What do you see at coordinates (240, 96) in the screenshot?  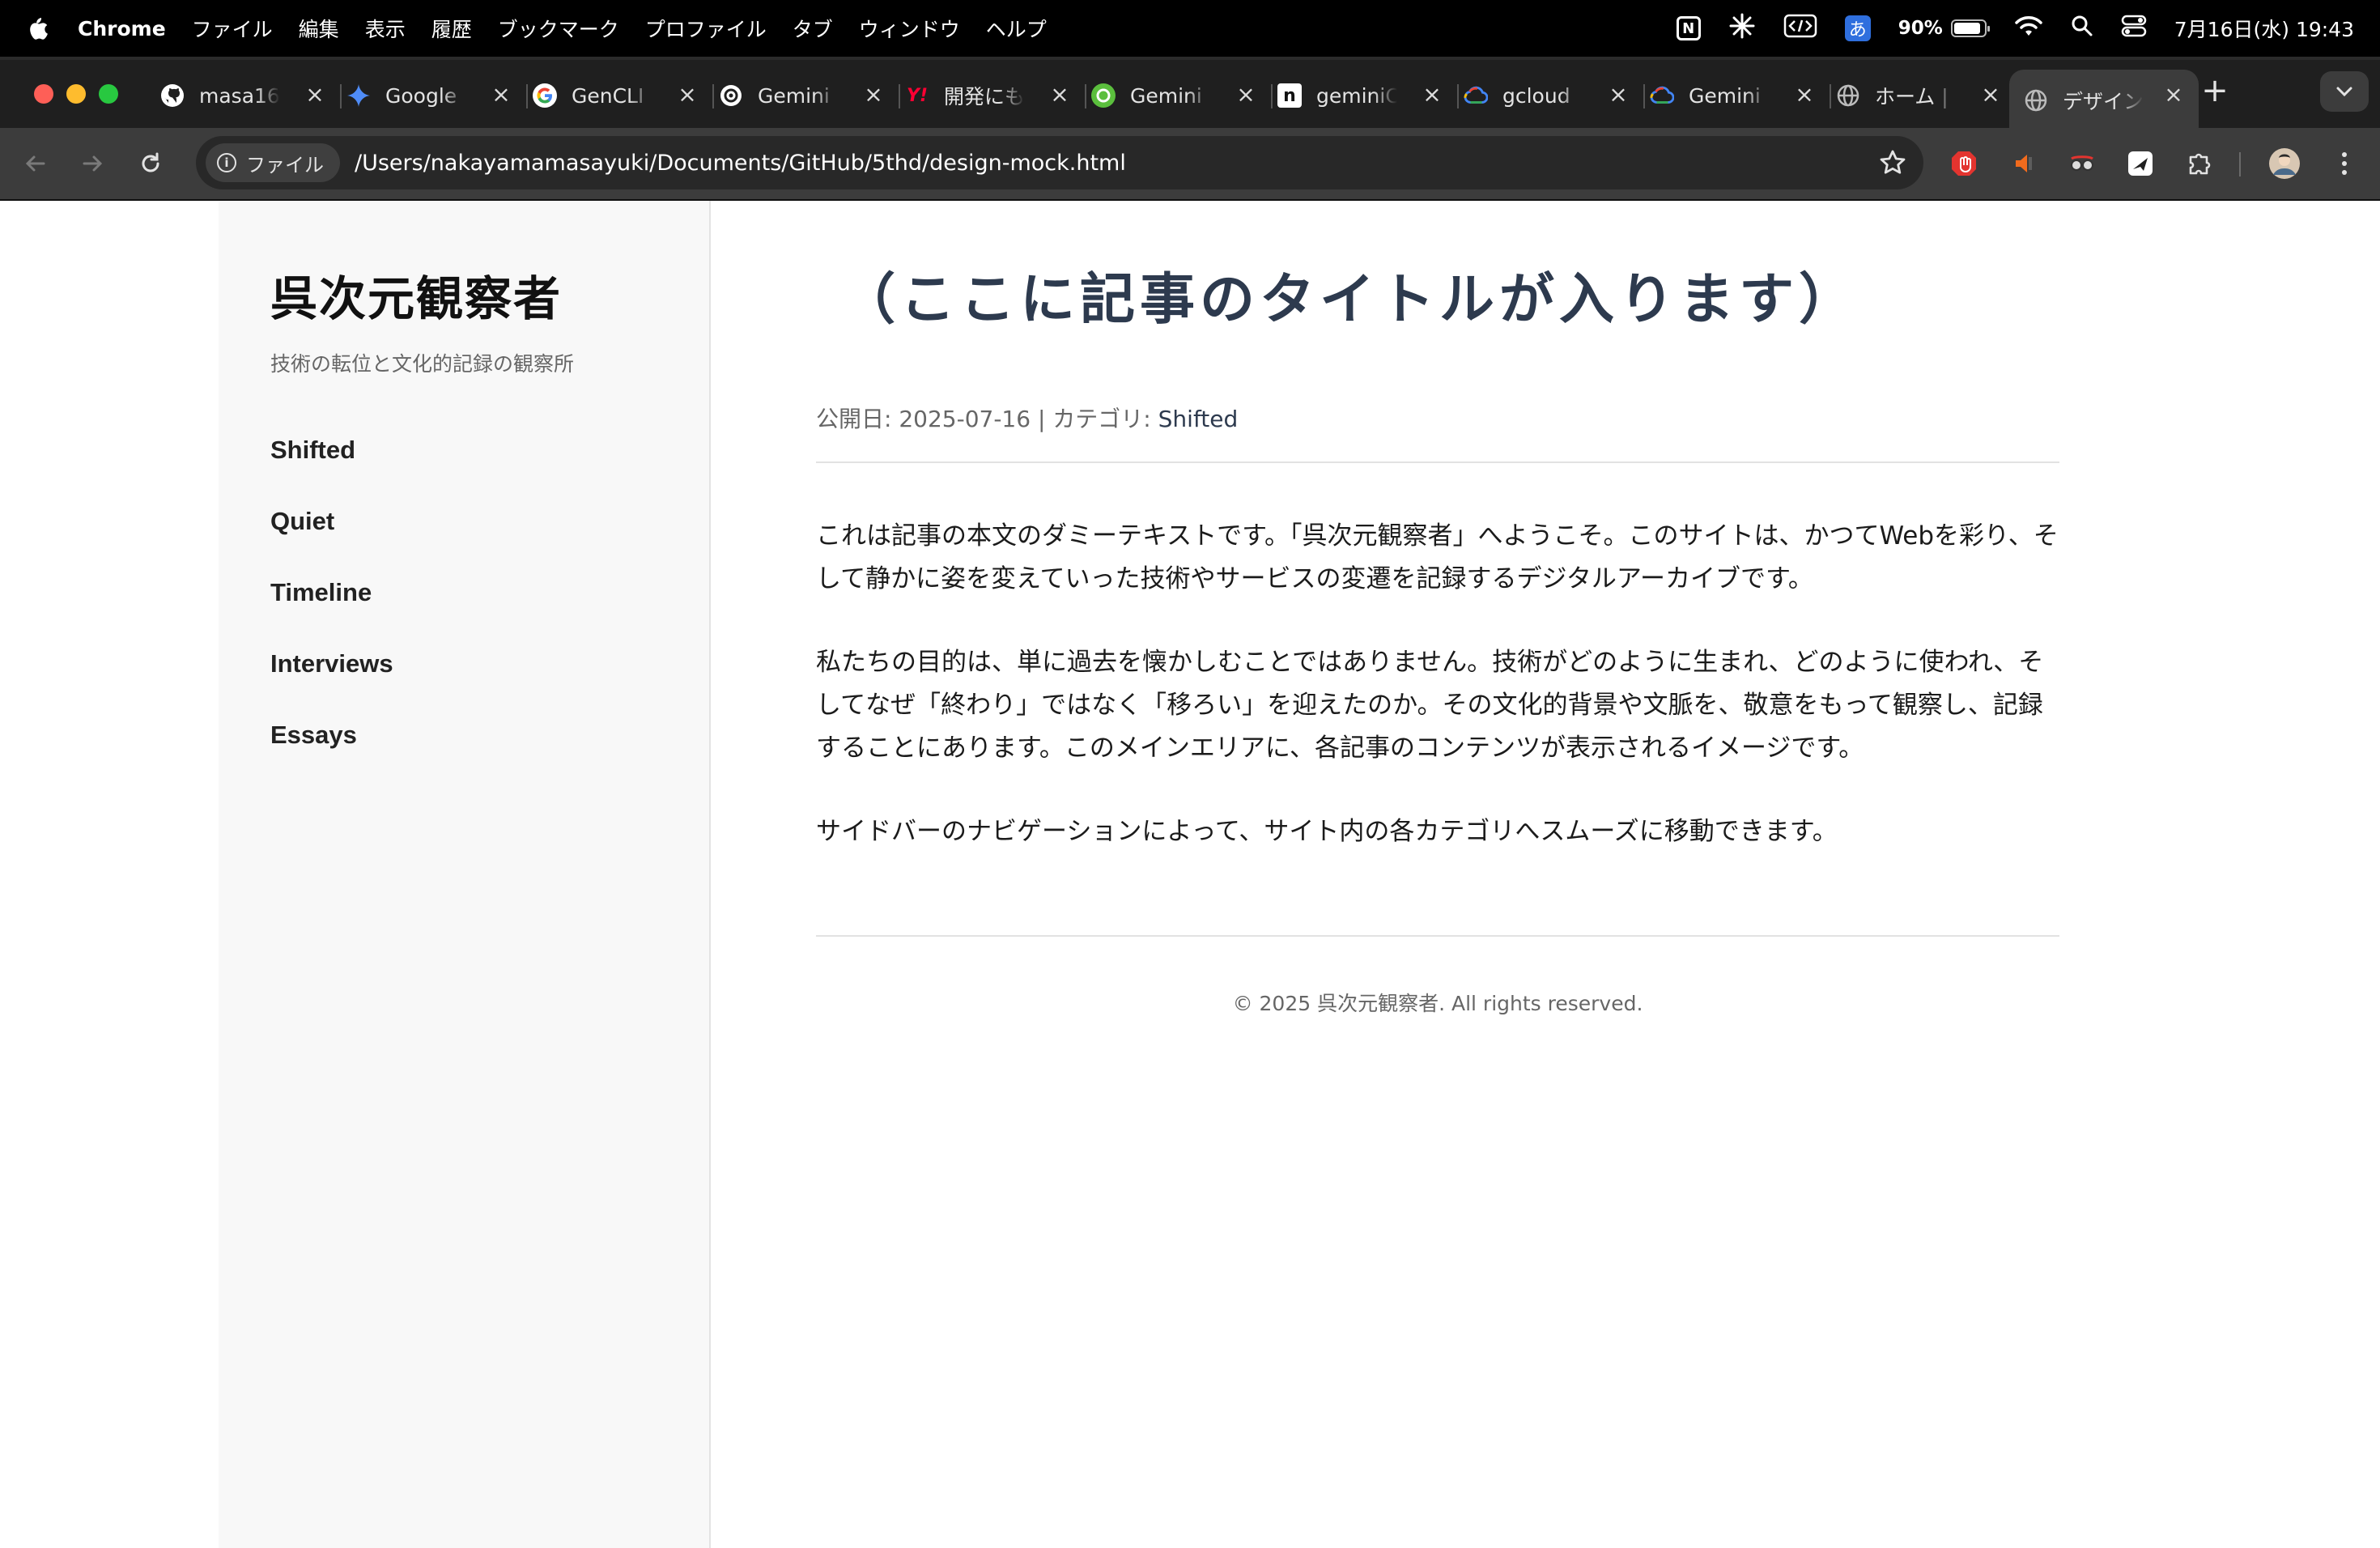 I see `tab-title: masa16` at bounding box center [240, 96].